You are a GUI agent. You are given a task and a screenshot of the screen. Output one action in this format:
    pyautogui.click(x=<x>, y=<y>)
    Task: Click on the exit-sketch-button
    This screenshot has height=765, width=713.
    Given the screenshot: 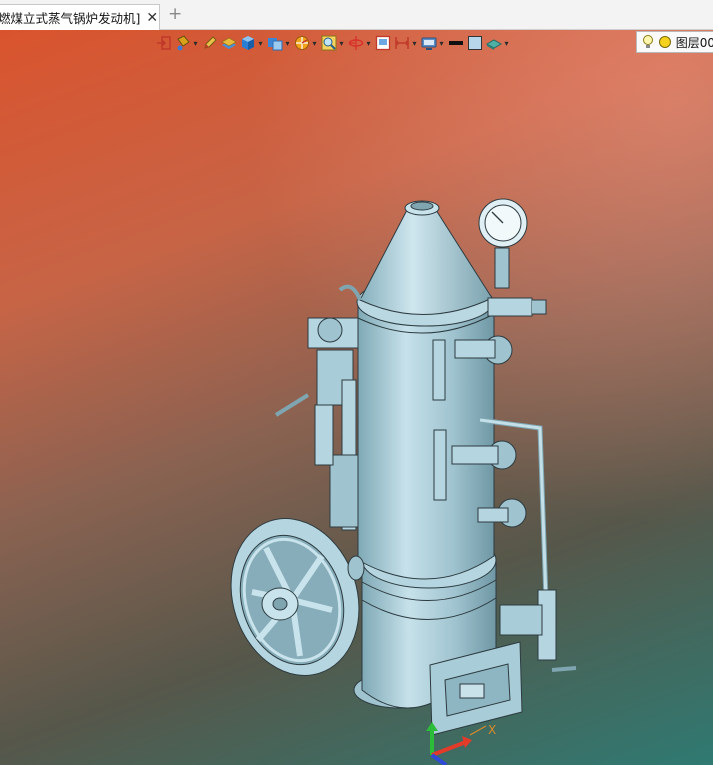 What is the action you would take?
    pyautogui.click(x=164, y=43)
    